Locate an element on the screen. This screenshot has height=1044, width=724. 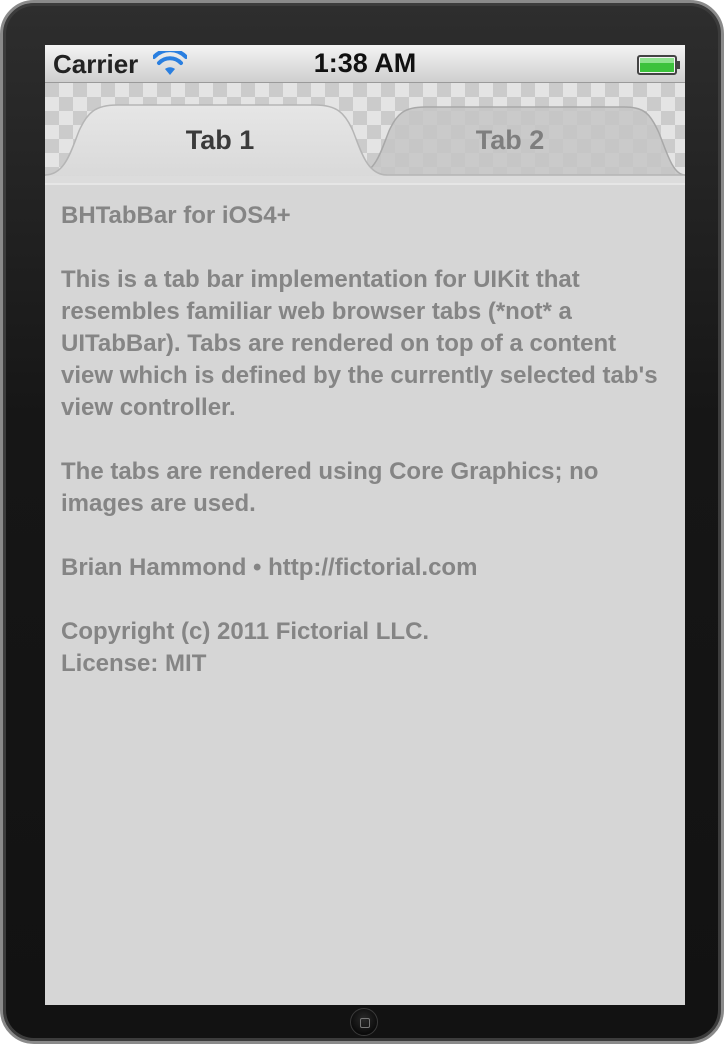
status-time: 1:38 AM is located at coordinates (365, 63).